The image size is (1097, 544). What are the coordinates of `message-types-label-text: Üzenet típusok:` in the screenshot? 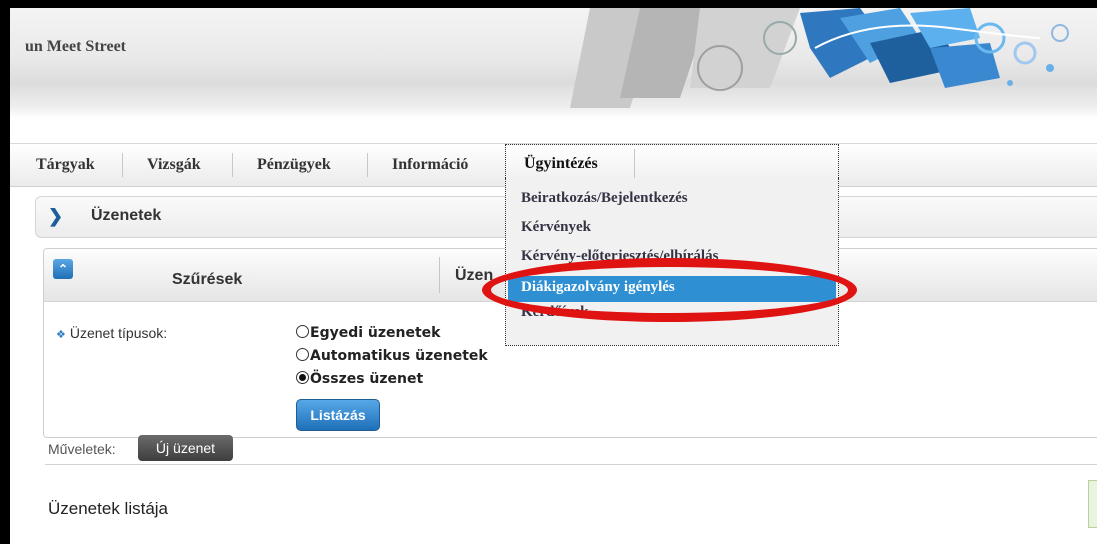 It's located at (118, 333).